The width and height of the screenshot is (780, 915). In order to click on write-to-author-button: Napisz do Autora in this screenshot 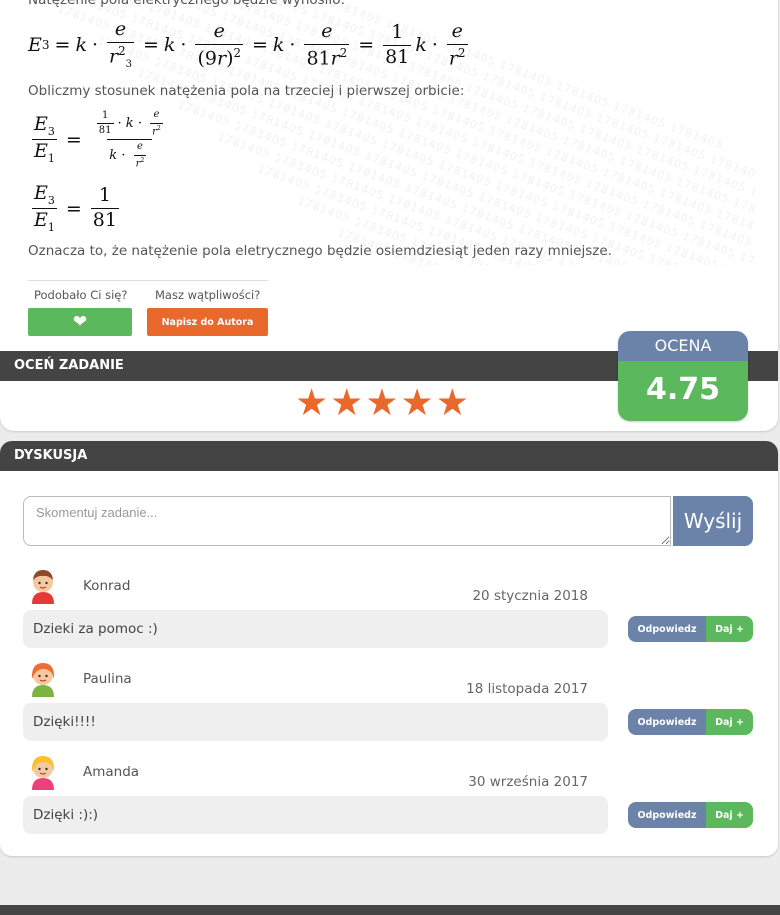, I will do `click(207, 322)`.